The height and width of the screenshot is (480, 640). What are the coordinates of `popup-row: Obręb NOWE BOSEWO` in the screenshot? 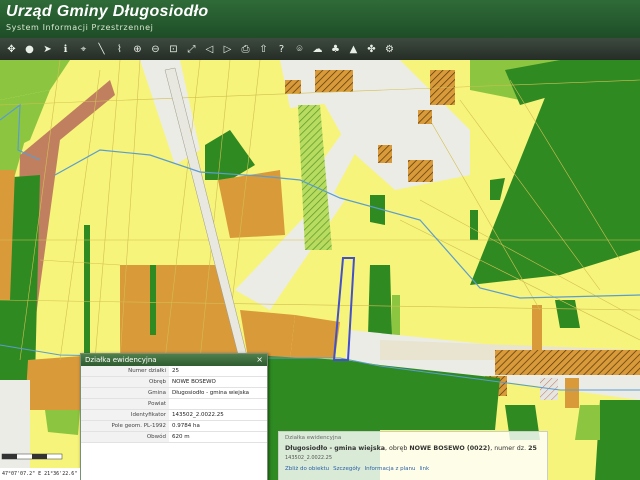 It's located at (174, 382).